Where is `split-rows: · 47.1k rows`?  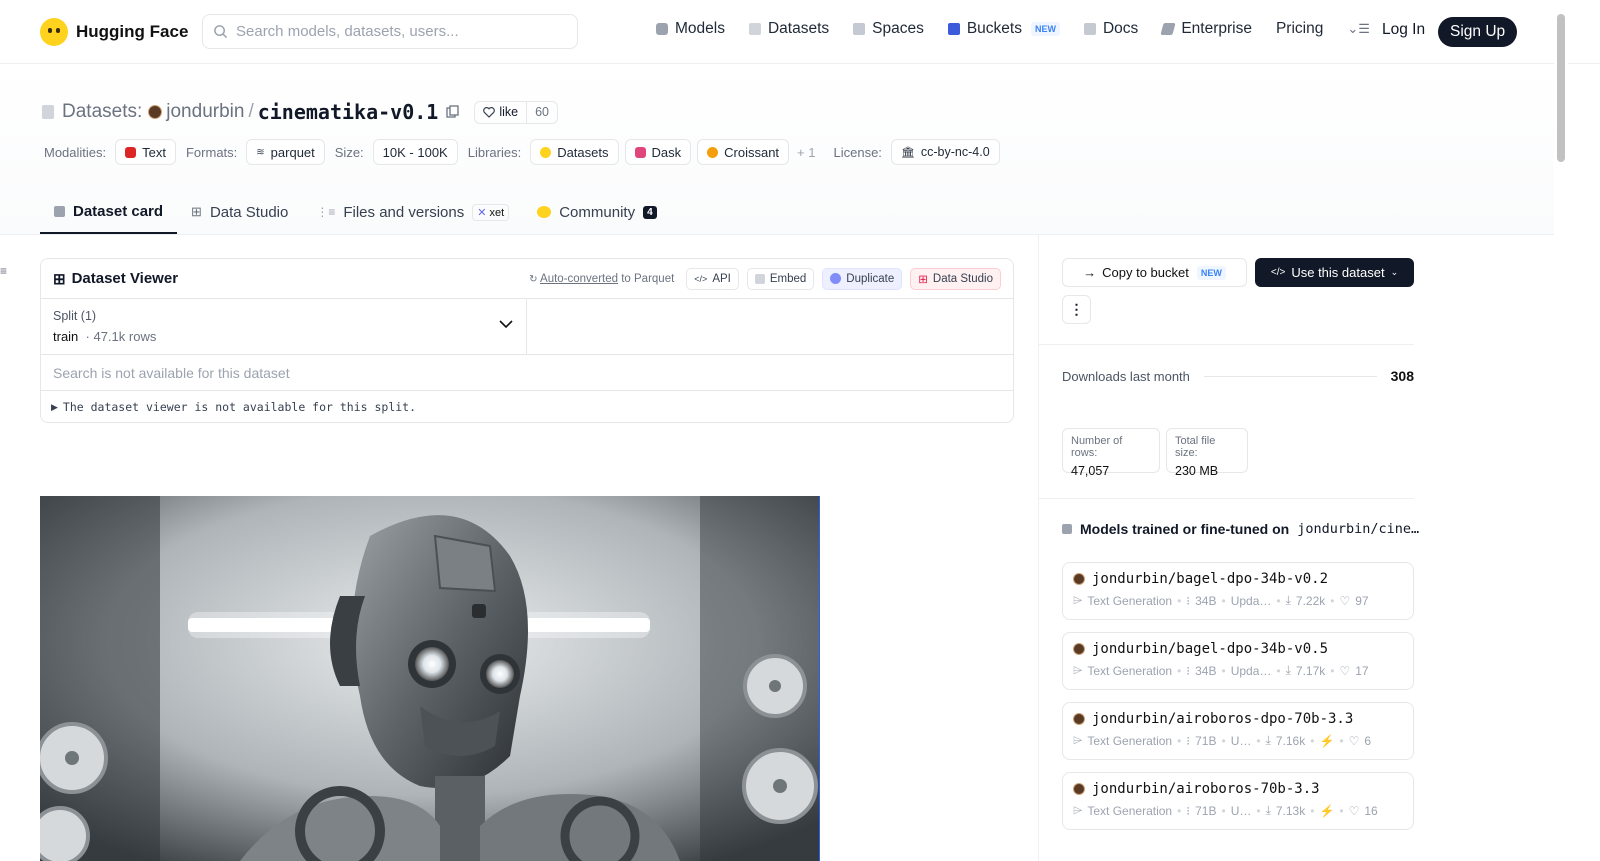
split-rows: · 47.1k rows is located at coordinates (121, 336).